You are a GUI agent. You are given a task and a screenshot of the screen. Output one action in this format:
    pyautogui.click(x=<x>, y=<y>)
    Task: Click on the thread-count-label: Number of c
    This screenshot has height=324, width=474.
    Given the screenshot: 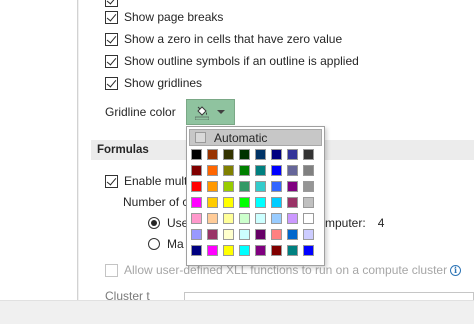 What is the action you would take?
    pyautogui.click(x=156, y=202)
    